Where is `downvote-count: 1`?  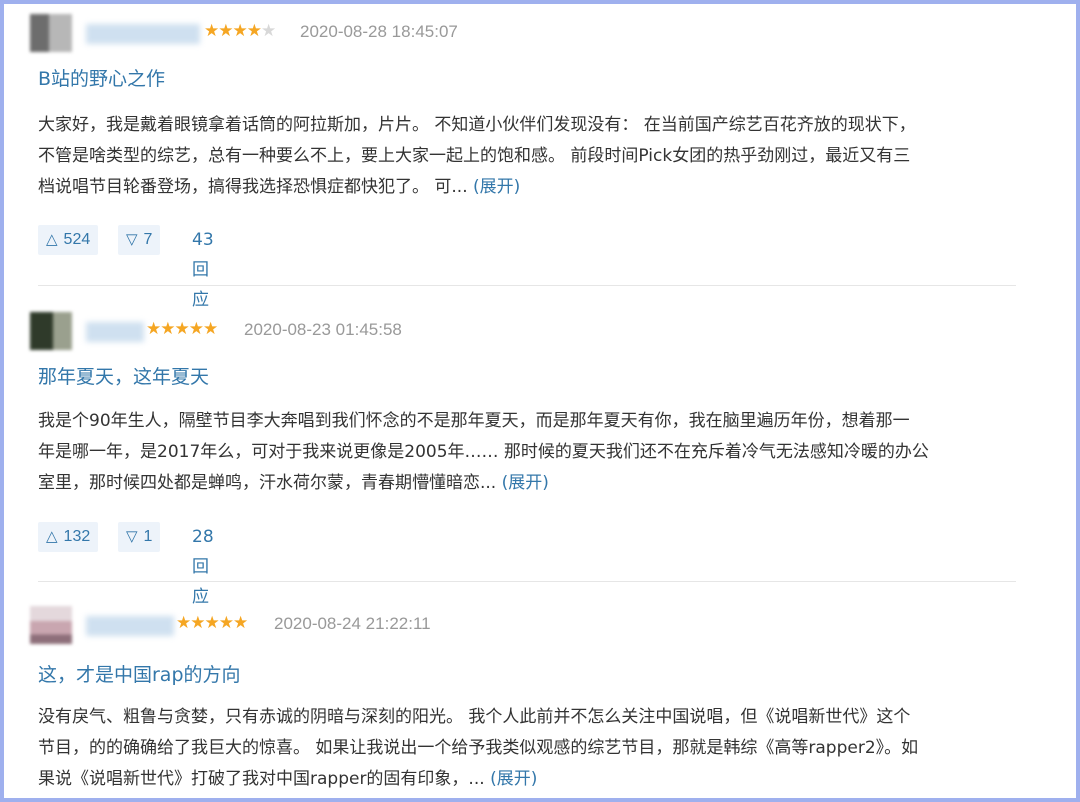 downvote-count: 1 is located at coordinates (148, 536).